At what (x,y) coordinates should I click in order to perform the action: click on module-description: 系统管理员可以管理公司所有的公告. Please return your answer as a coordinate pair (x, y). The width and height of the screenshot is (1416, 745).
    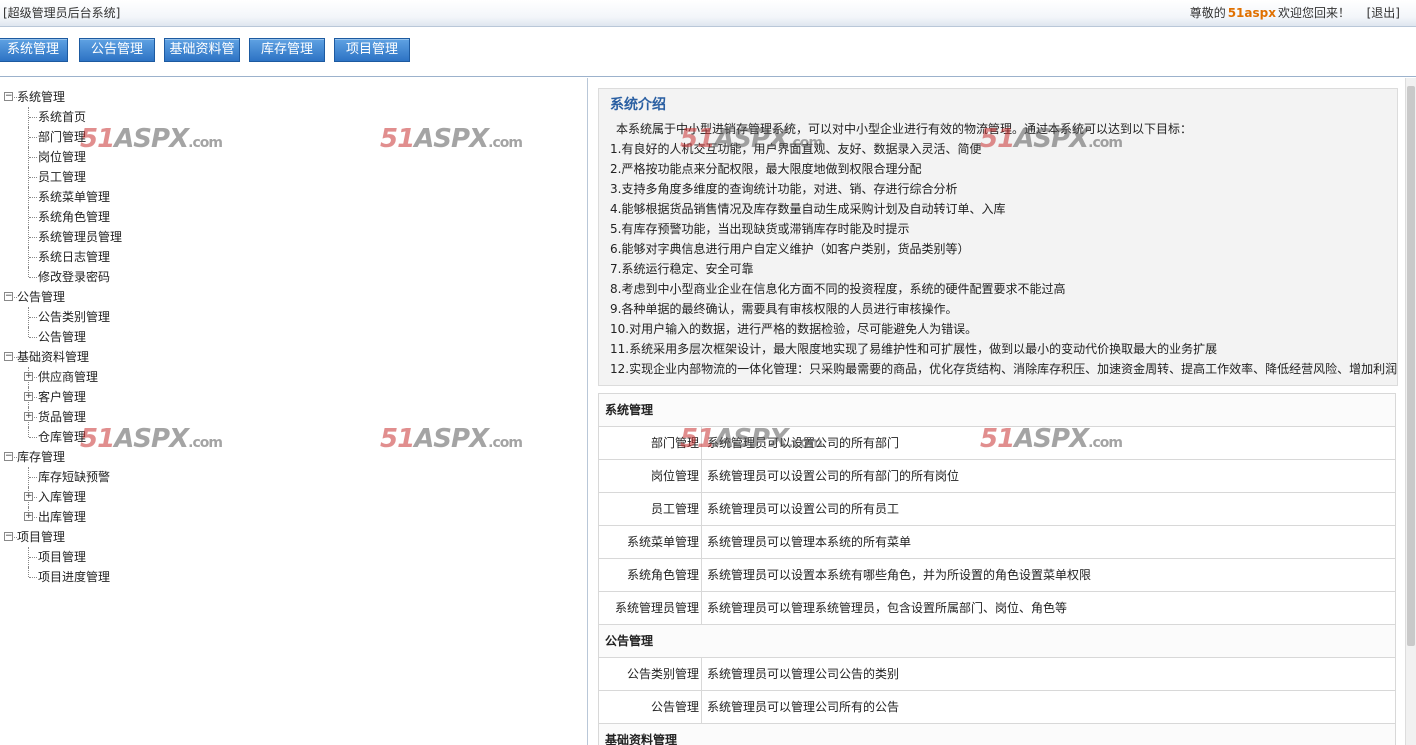
    Looking at the image, I should click on (803, 707).